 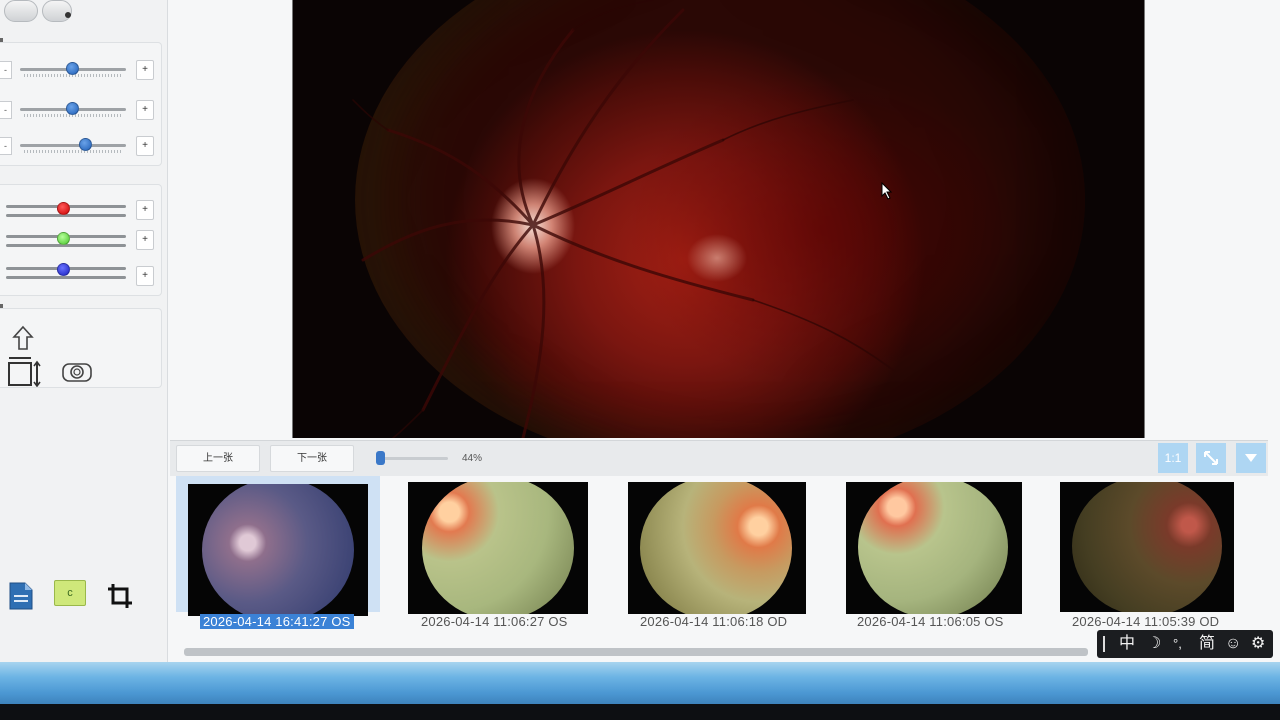 I want to click on dropdown-button, so click(x=1251, y=458).